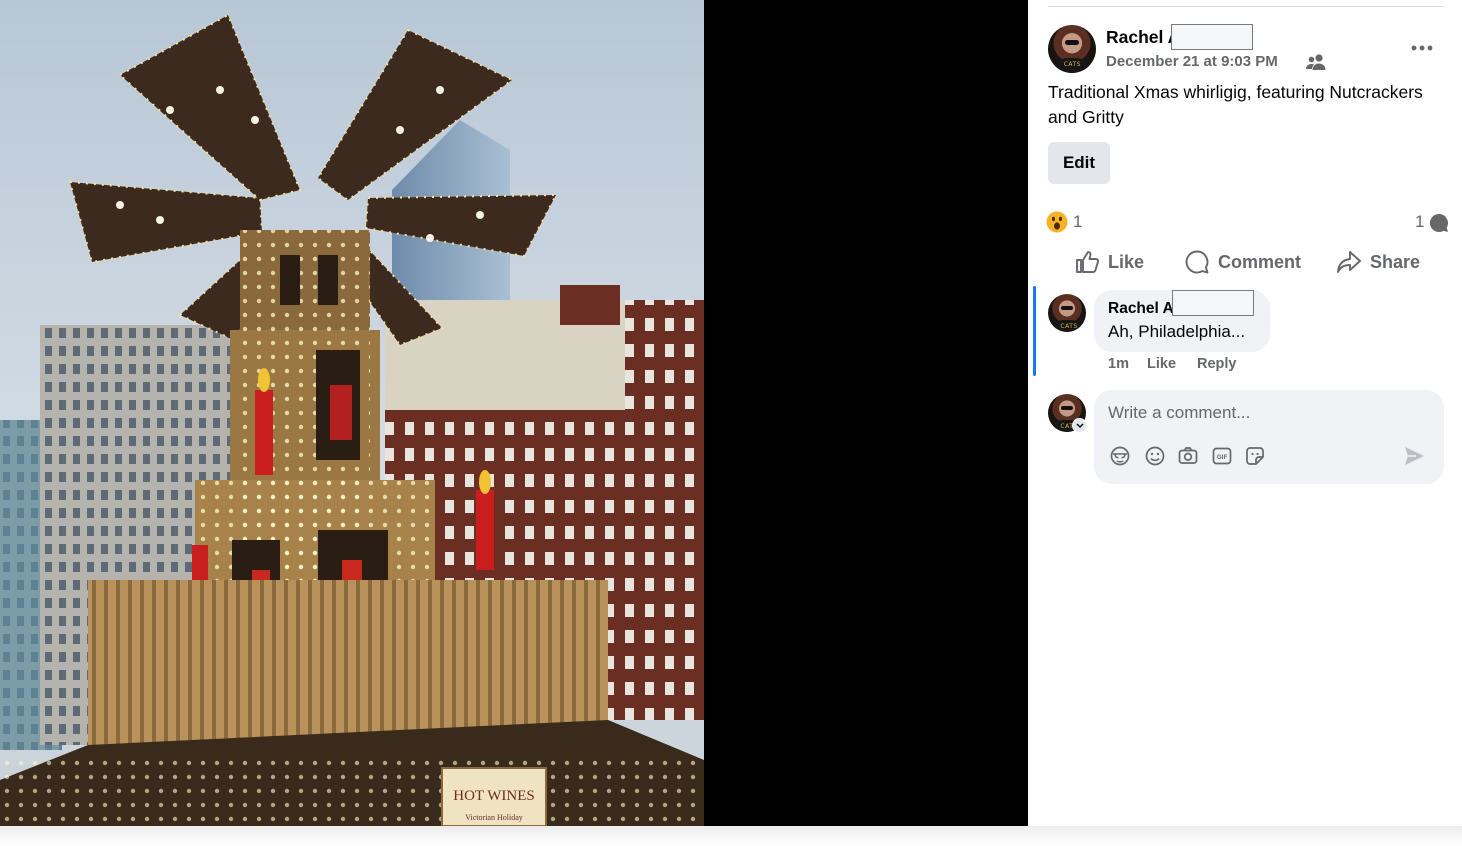  I want to click on share-label: Share, so click(1395, 261).